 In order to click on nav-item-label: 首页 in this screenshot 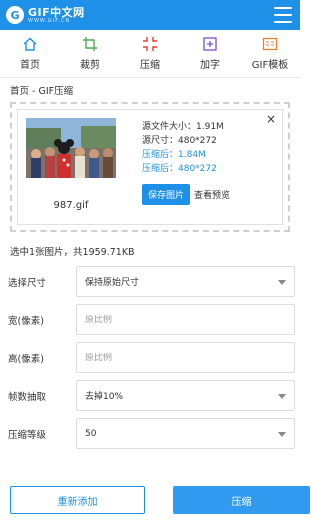, I will do `click(30, 65)`.